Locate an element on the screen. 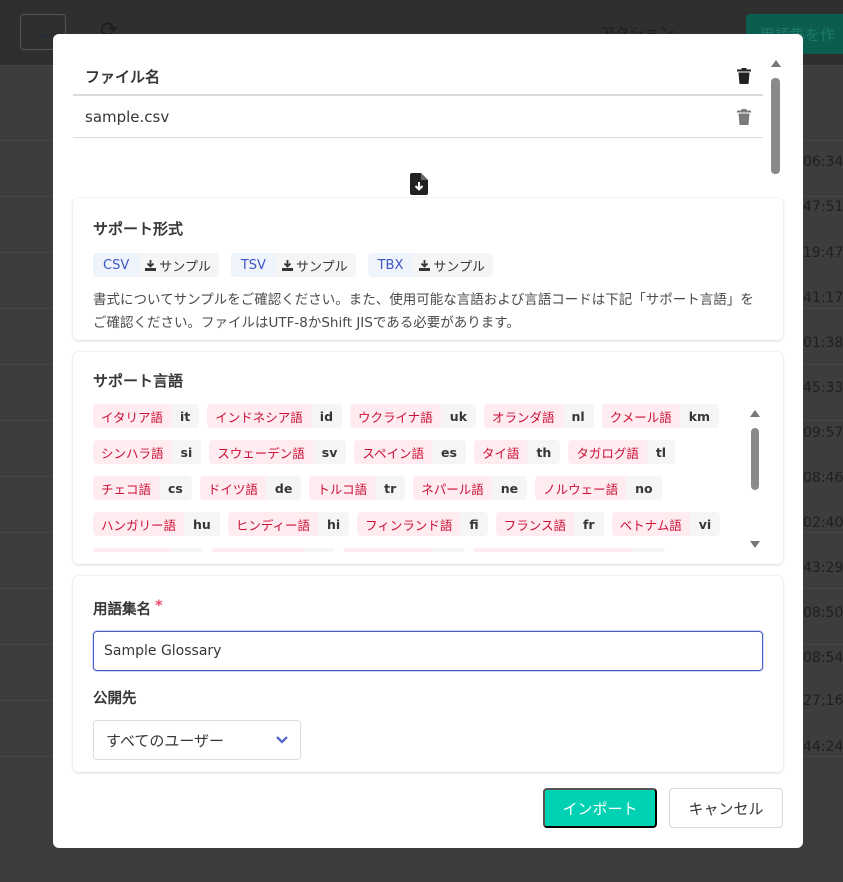  language-code: de is located at coordinates (283, 488).